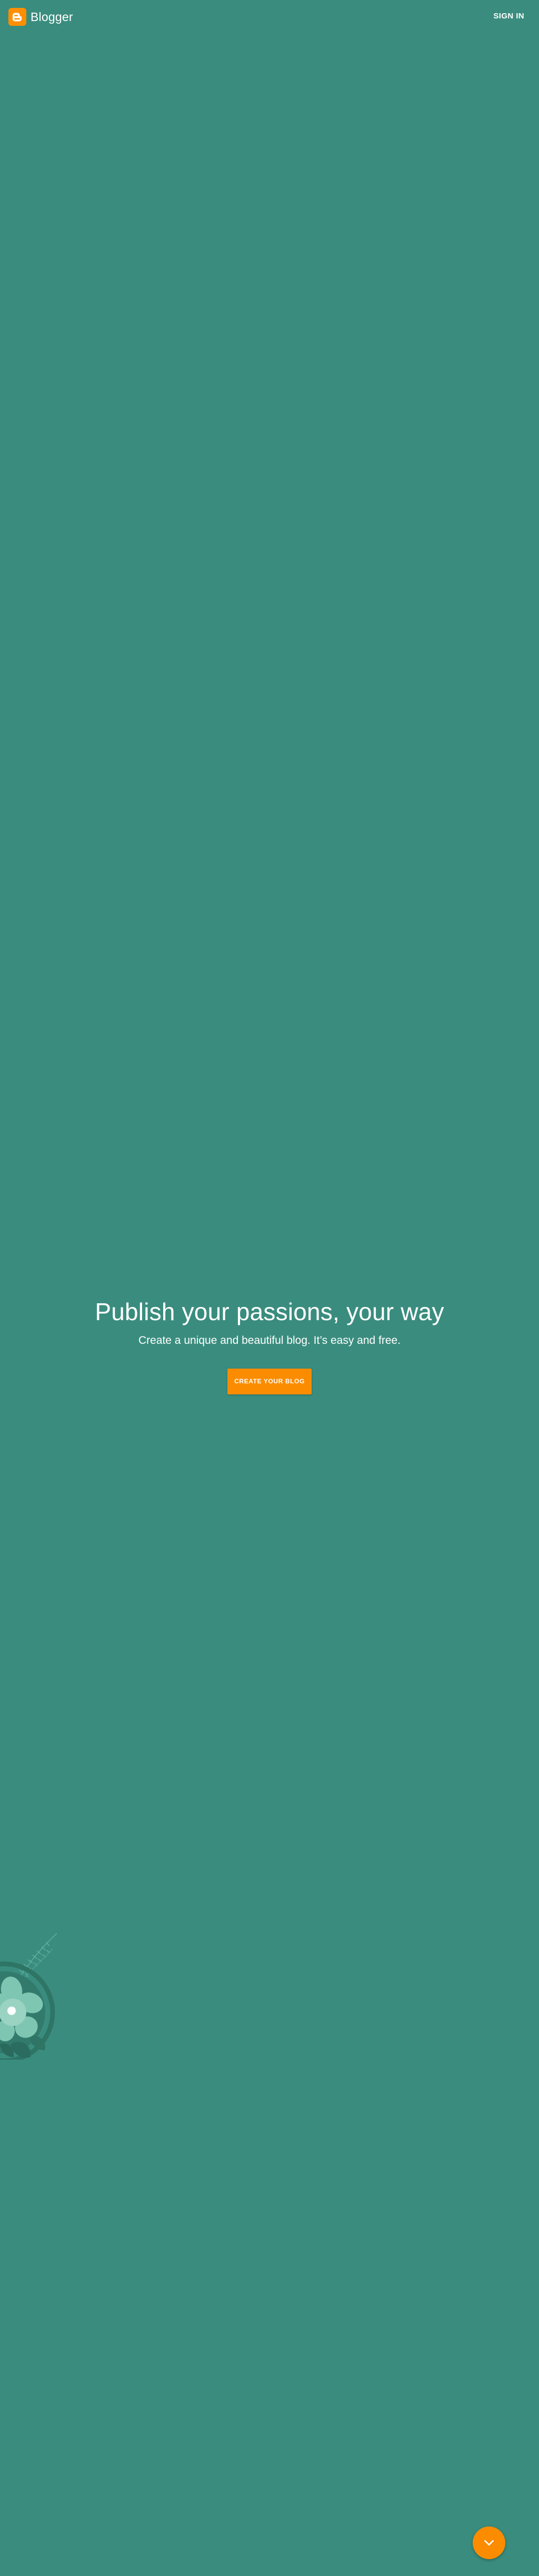 The height and width of the screenshot is (2576, 539). I want to click on scroll-down-button, so click(489, 2542).